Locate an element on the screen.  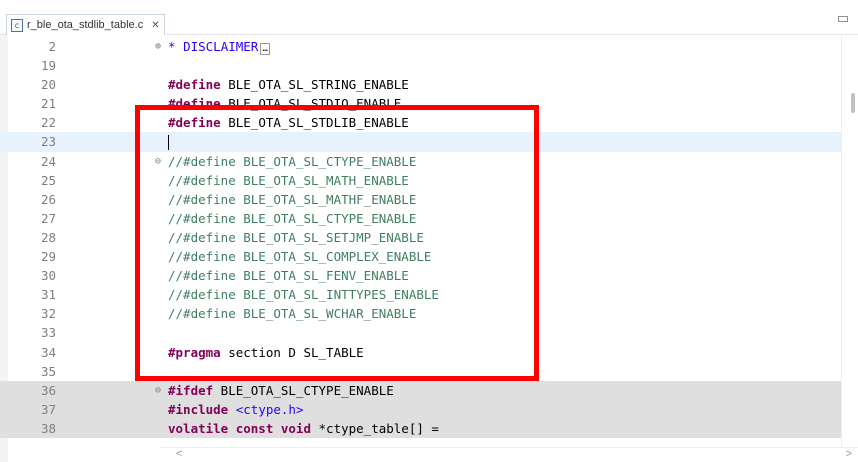
code-line: 23 is located at coordinates (429, 142).